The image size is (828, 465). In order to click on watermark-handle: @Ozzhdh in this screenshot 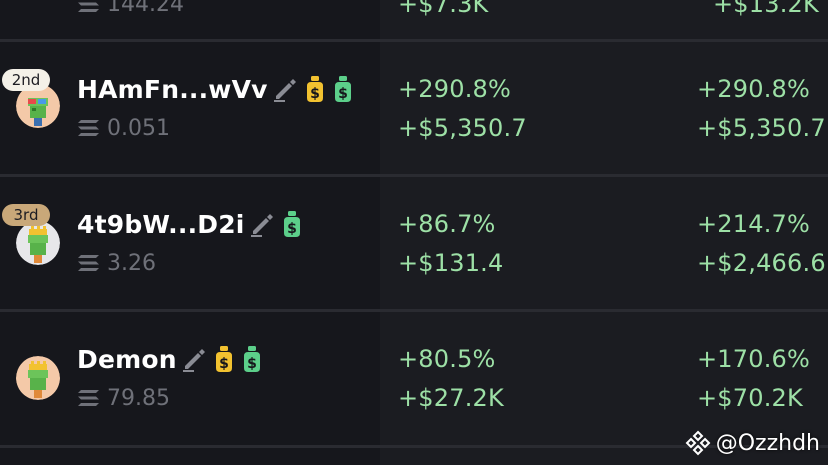, I will do `click(767, 443)`.